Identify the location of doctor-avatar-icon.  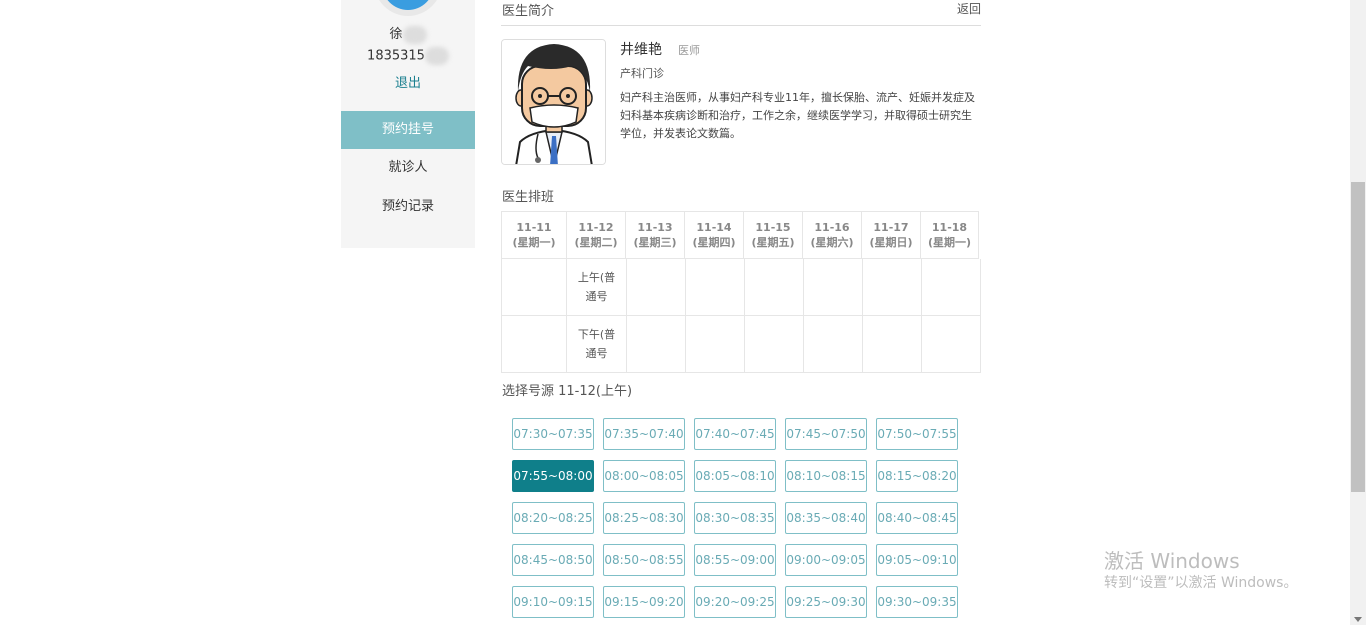
(553, 102).